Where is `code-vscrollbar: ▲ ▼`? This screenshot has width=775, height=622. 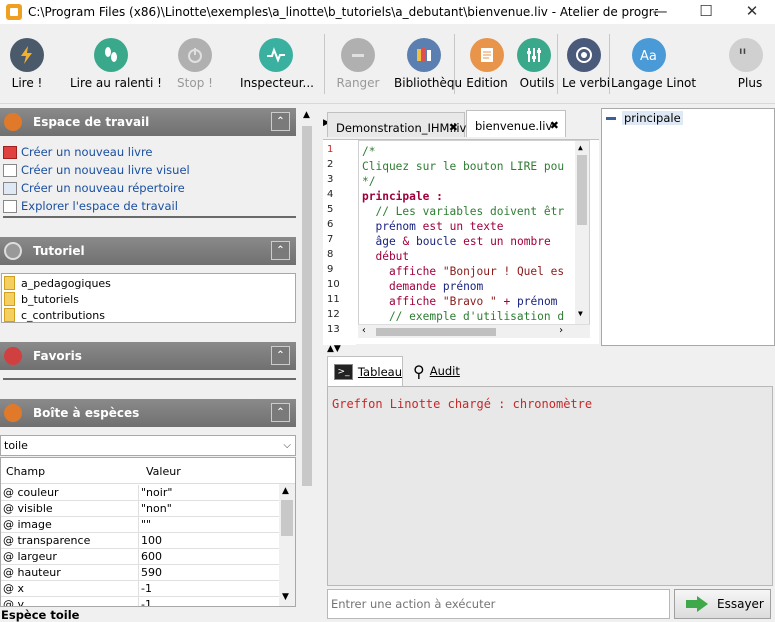
code-vscrollbar: ▲ ▼ is located at coordinates (582, 233).